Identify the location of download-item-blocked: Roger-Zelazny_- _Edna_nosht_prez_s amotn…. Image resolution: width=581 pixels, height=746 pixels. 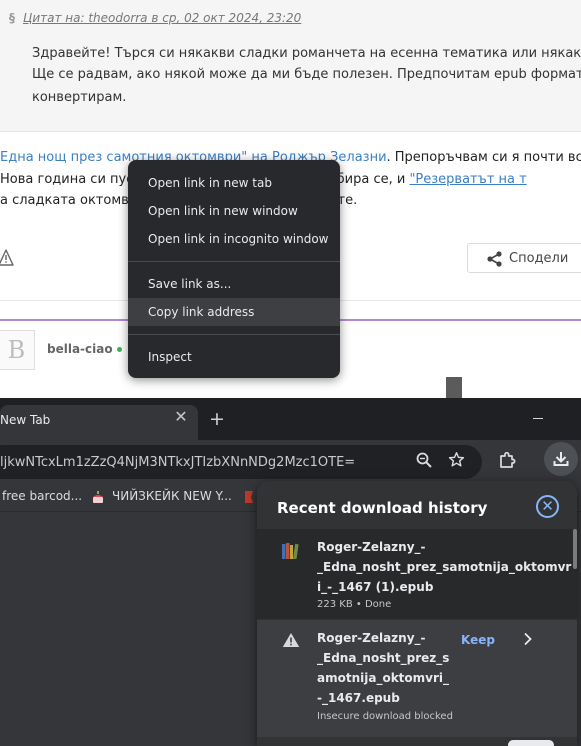
(417, 678).